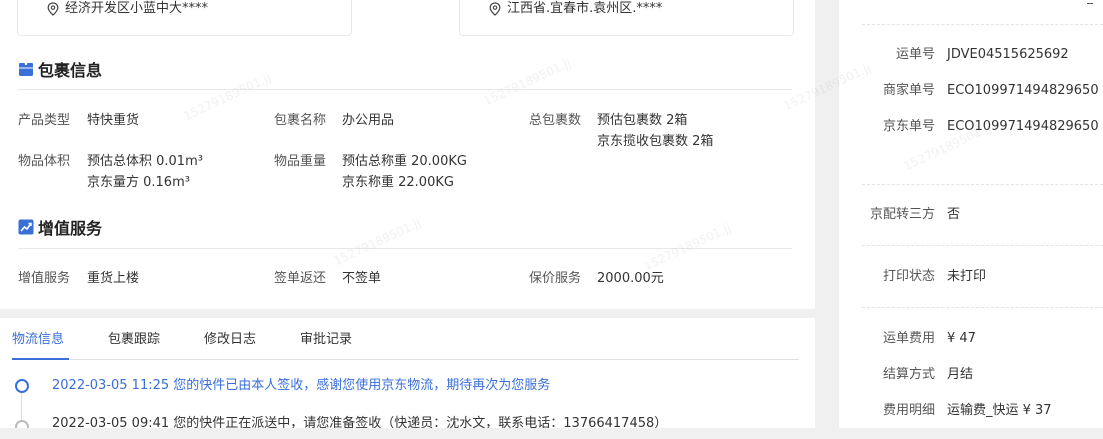  Describe the element at coordinates (22, 386) in the screenshot. I see `timeline-dot-current` at that location.